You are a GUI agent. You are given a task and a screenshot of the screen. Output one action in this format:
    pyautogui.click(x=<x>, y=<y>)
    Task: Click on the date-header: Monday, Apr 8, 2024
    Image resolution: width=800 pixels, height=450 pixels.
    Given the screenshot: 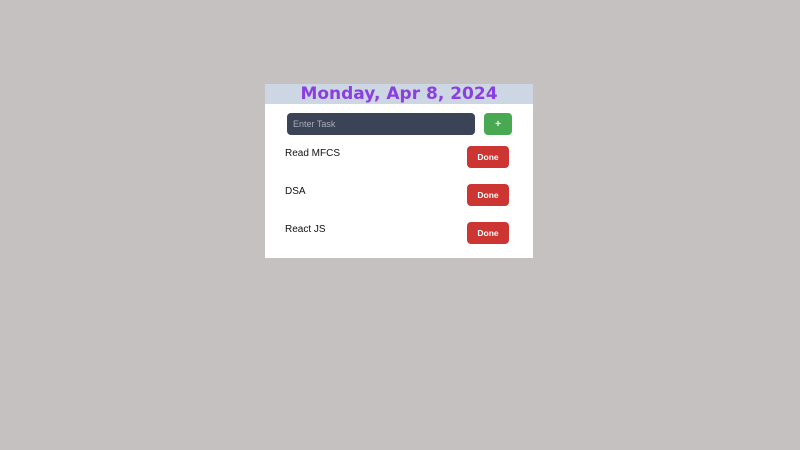 What is the action you would take?
    pyautogui.click(x=399, y=94)
    